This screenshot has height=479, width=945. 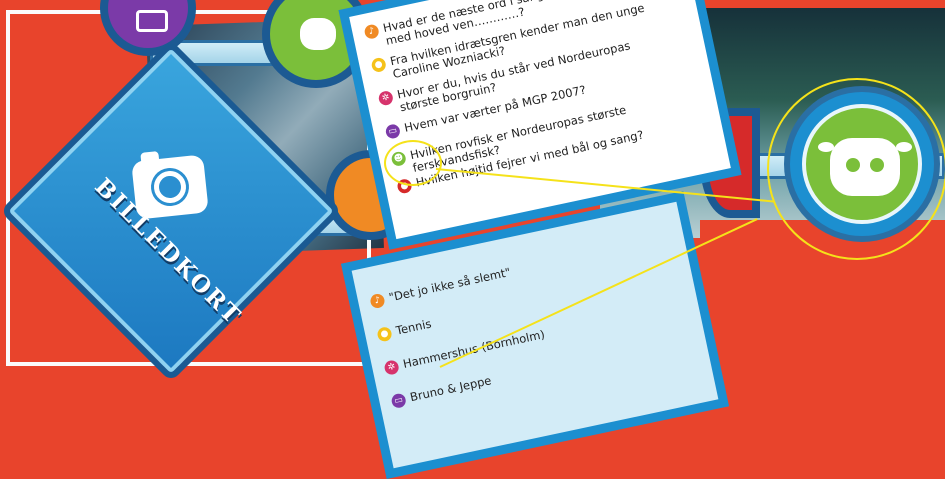 What do you see at coordinates (538, 371) in the screenshot?
I see `answer-row: ▭ Bruno & Jeppe` at bounding box center [538, 371].